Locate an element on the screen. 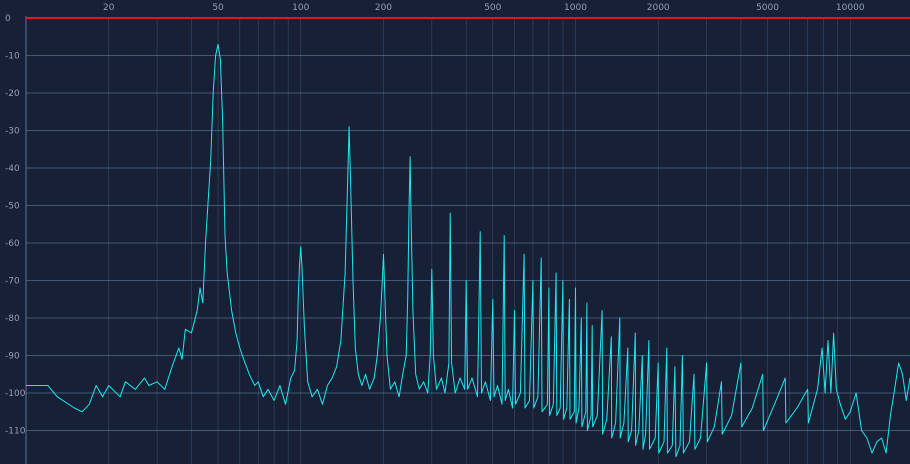 The height and width of the screenshot is (464, 910). y-tick-label: -10 is located at coordinates (12, 57).